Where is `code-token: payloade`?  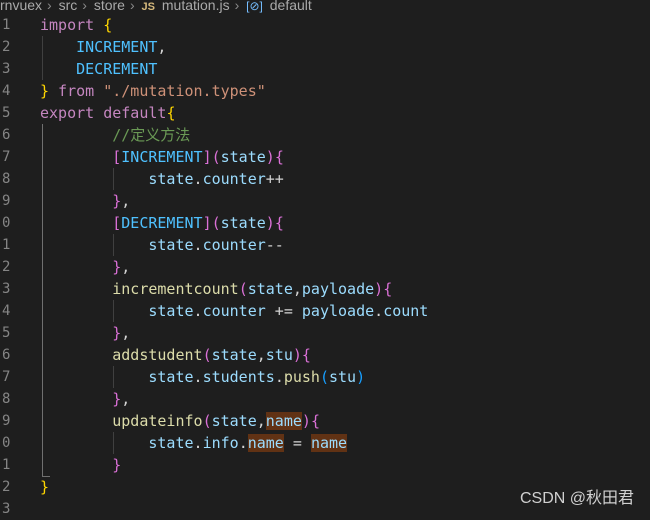
code-token: payloade is located at coordinates (338, 289).